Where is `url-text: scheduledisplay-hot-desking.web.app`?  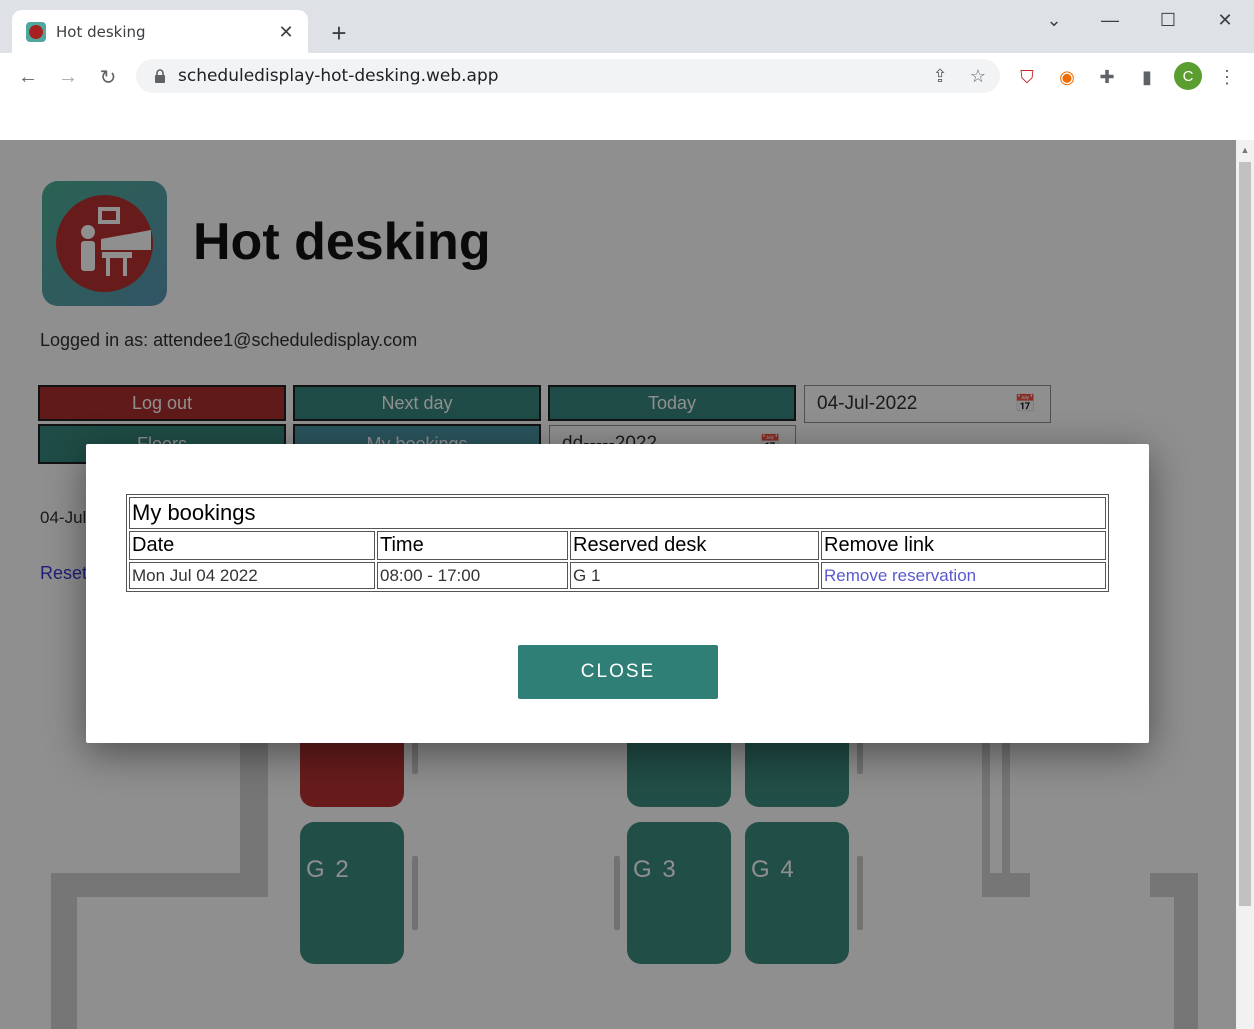 url-text: scheduledisplay-hot-desking.web.app is located at coordinates (551, 76).